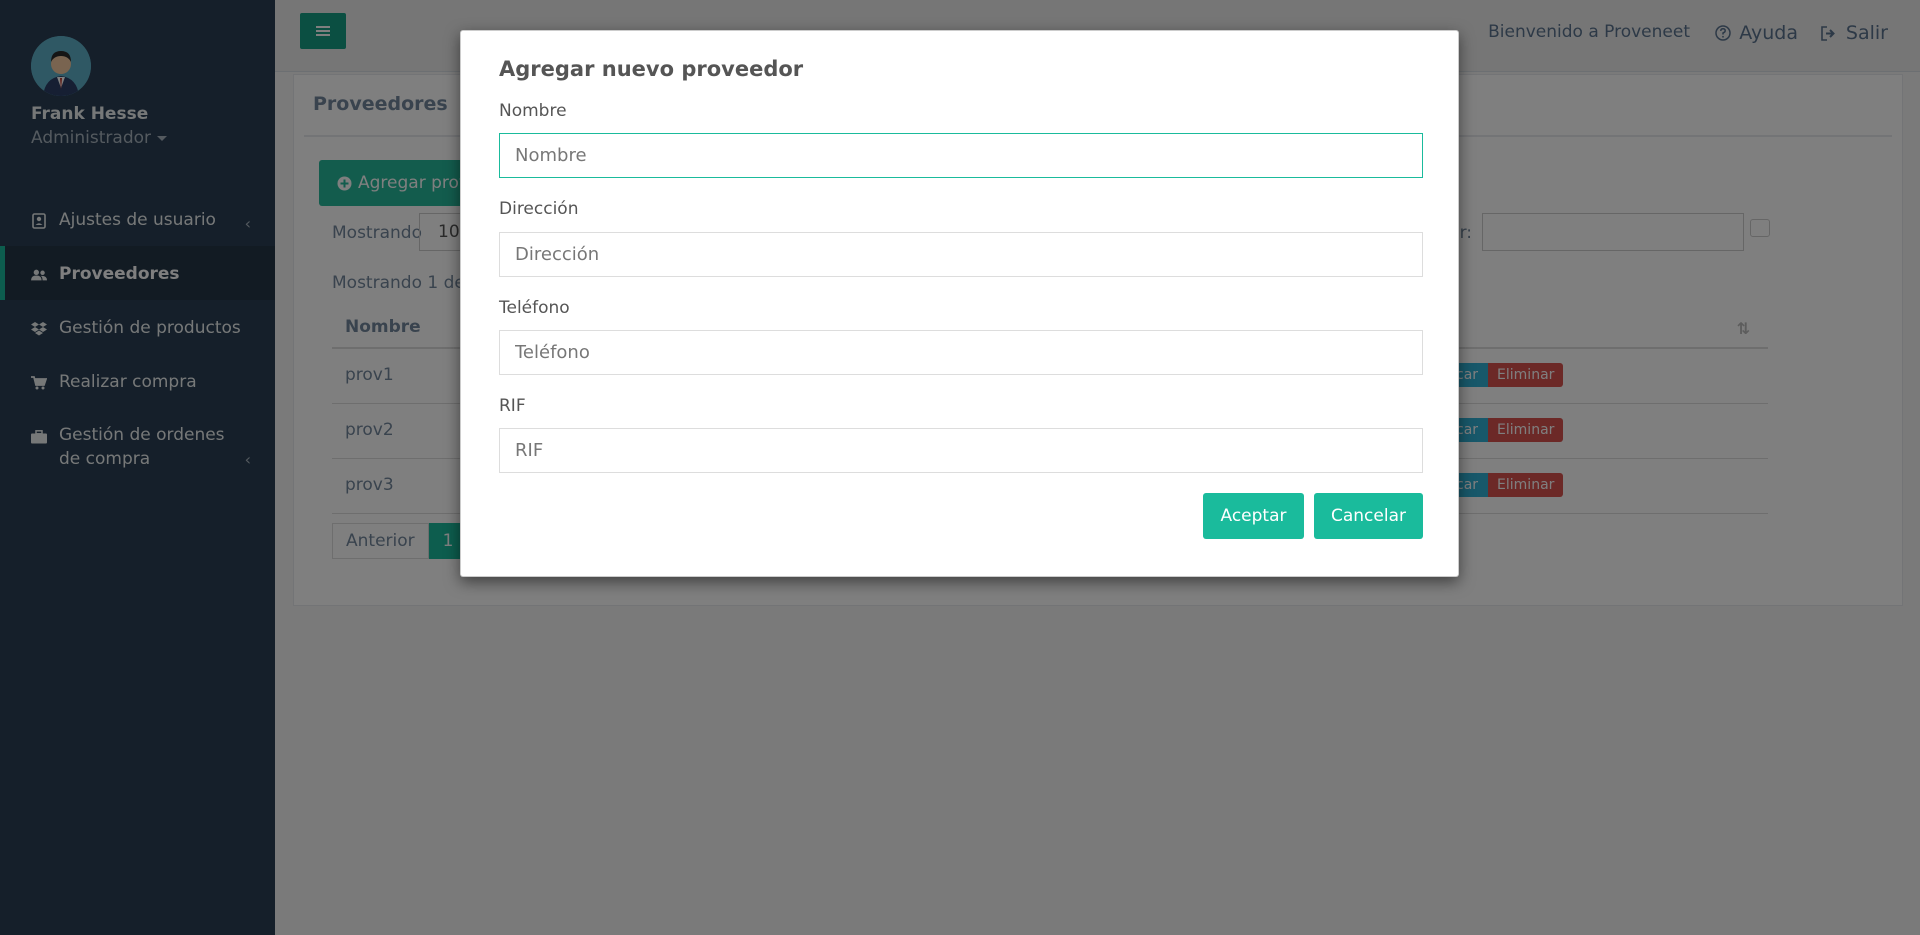  What do you see at coordinates (1253, 516) in the screenshot?
I see `accept-button: Aceptar` at bounding box center [1253, 516].